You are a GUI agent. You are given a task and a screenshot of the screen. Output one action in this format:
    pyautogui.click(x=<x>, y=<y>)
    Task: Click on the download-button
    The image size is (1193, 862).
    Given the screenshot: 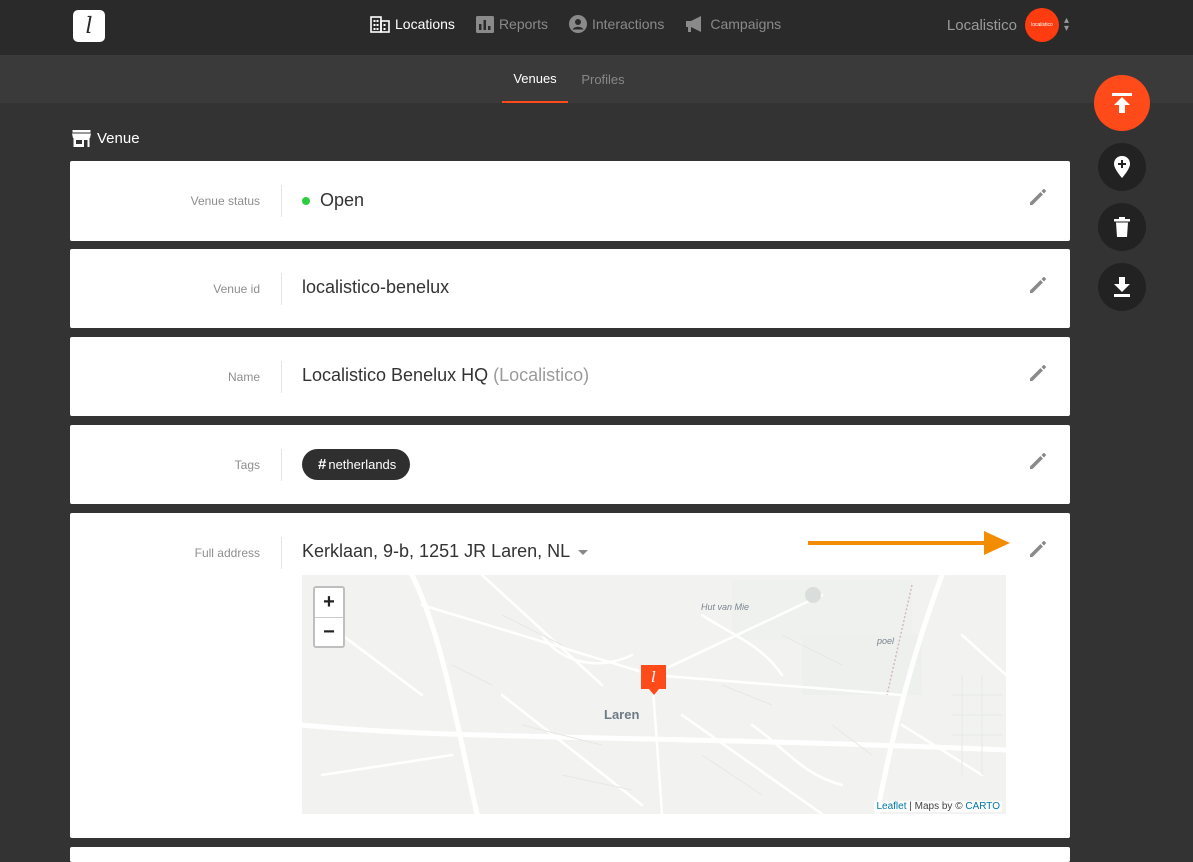 What is the action you would take?
    pyautogui.click(x=1122, y=287)
    